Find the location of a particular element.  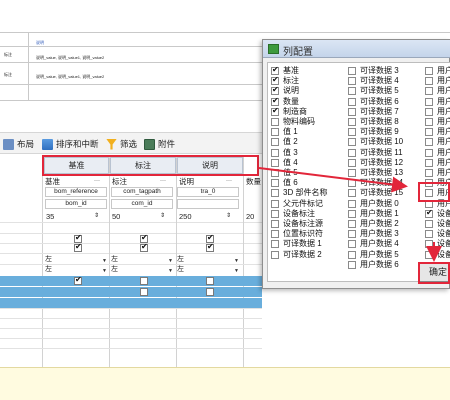

annotation-arrow is located at coordinates (333, 180).